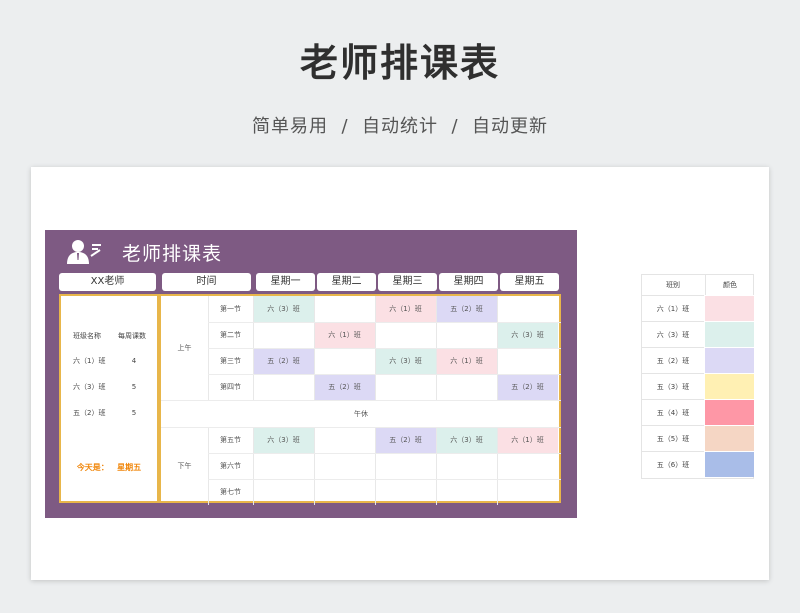 The width and height of the screenshot is (800, 613). What do you see at coordinates (84, 252) in the screenshot?
I see `teacher-icon` at bounding box center [84, 252].